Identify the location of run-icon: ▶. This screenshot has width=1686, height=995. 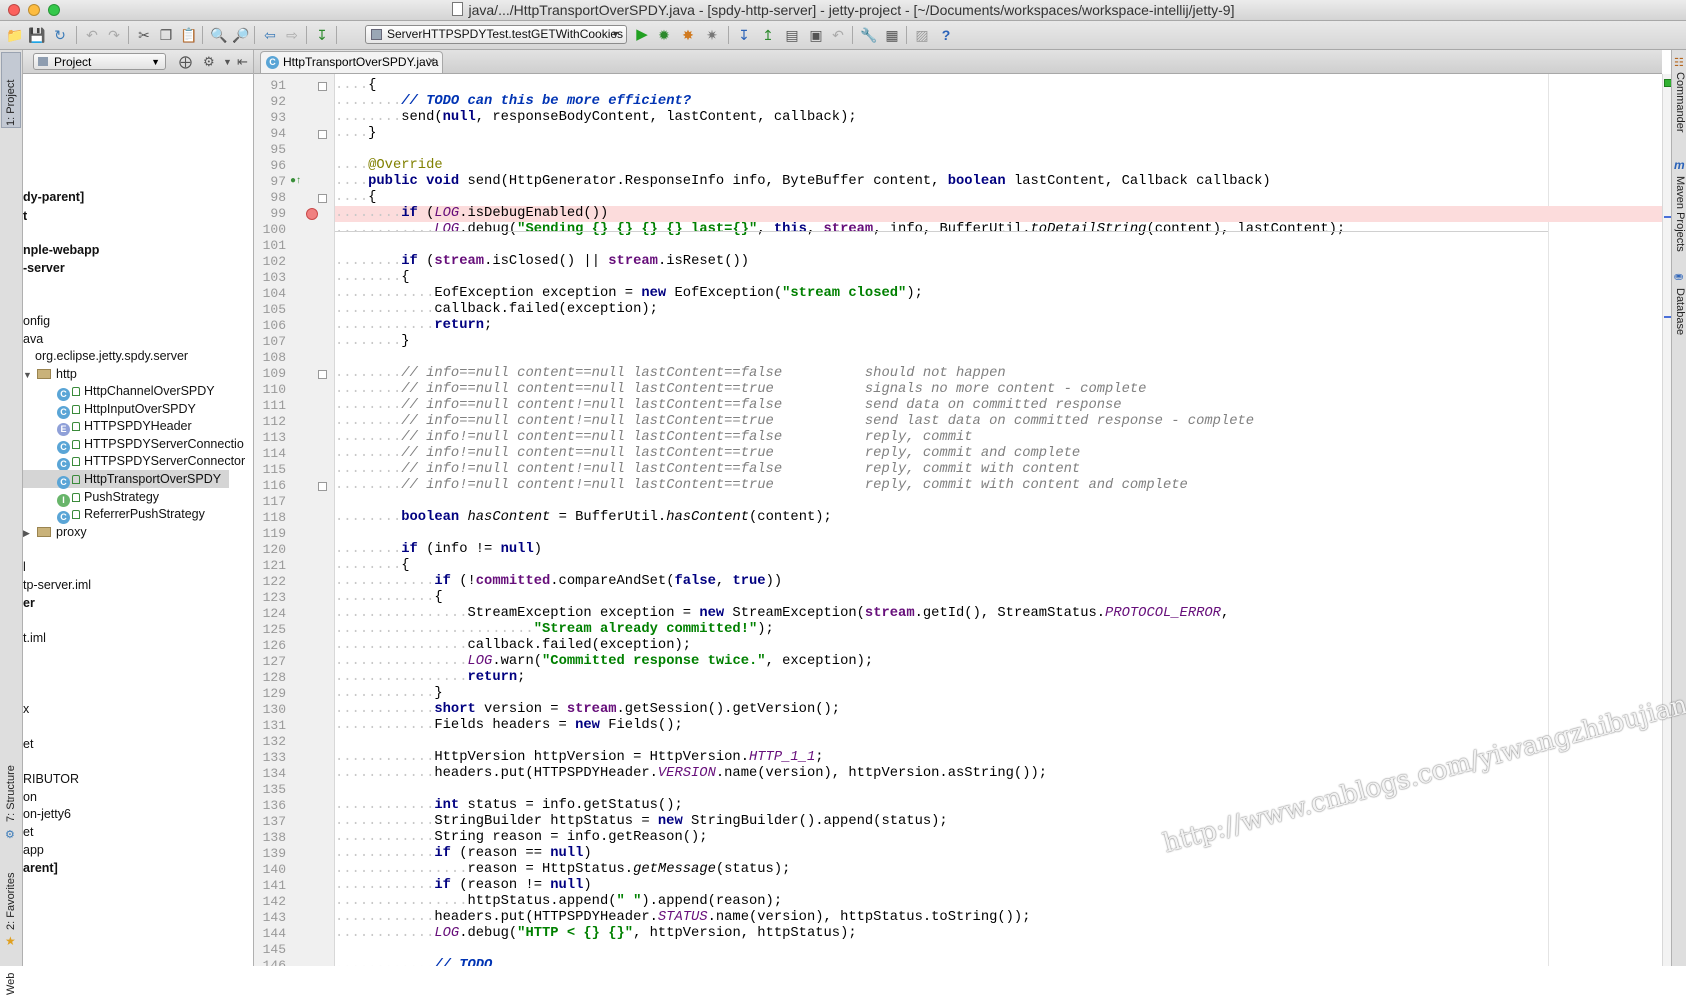
(642, 35).